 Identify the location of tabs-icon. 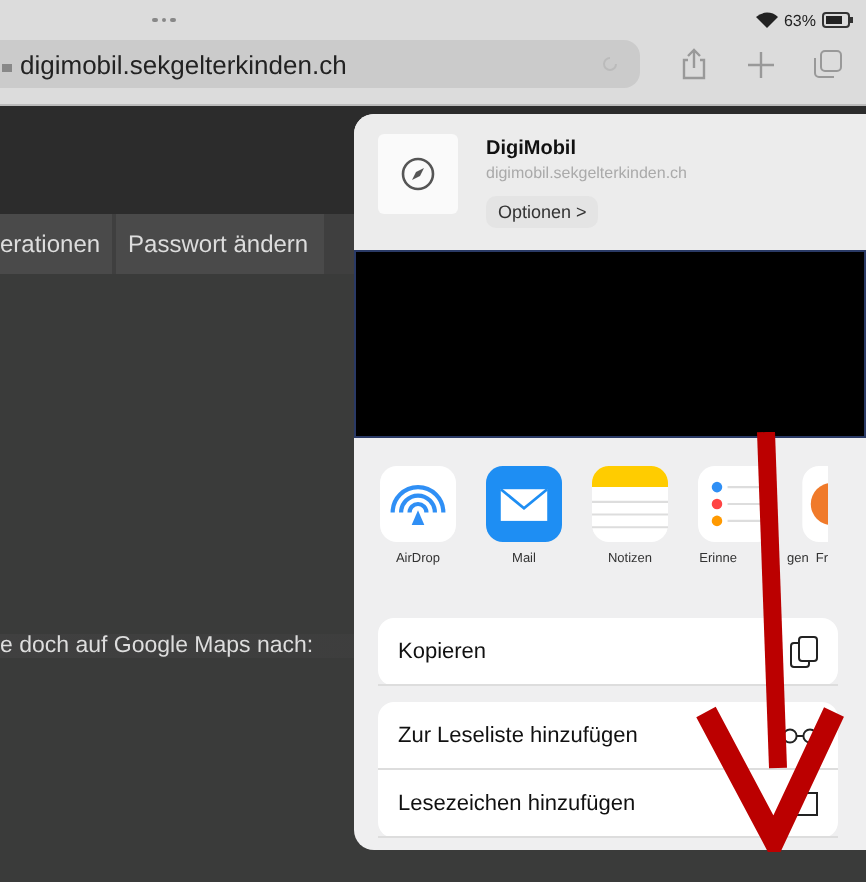
(828, 64).